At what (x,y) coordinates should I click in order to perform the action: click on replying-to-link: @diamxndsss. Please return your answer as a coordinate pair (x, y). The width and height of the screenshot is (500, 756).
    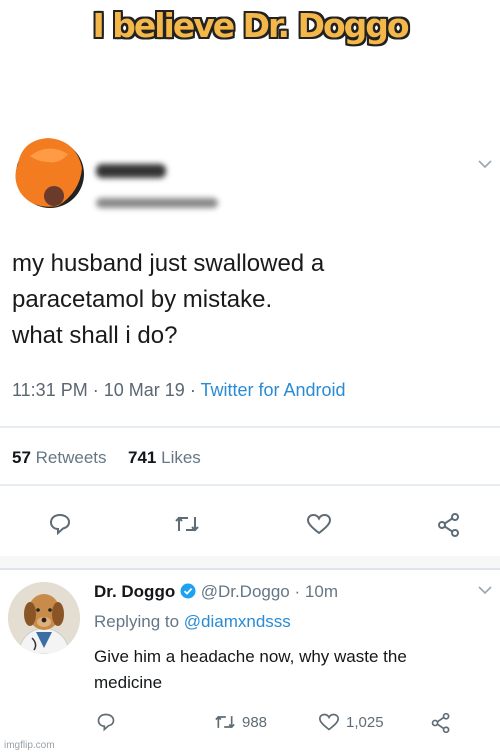
    Looking at the image, I should click on (237, 621).